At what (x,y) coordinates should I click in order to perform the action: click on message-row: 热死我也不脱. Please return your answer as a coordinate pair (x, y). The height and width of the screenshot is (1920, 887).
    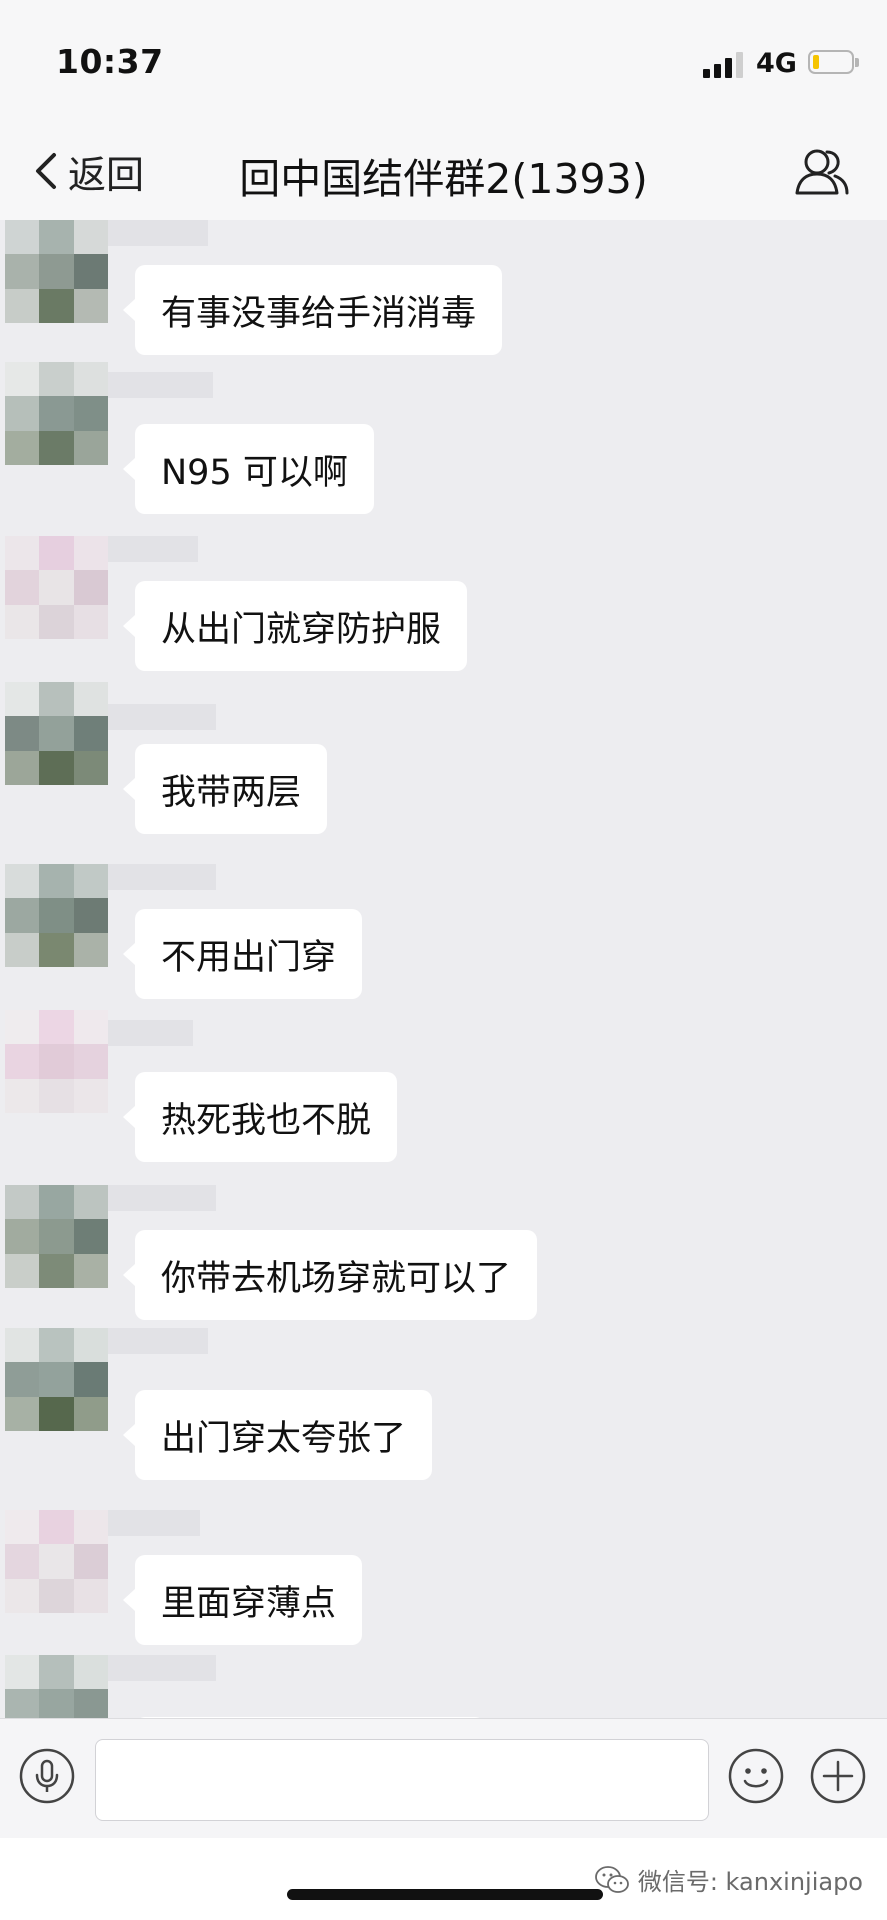
    Looking at the image, I should click on (443, 1086).